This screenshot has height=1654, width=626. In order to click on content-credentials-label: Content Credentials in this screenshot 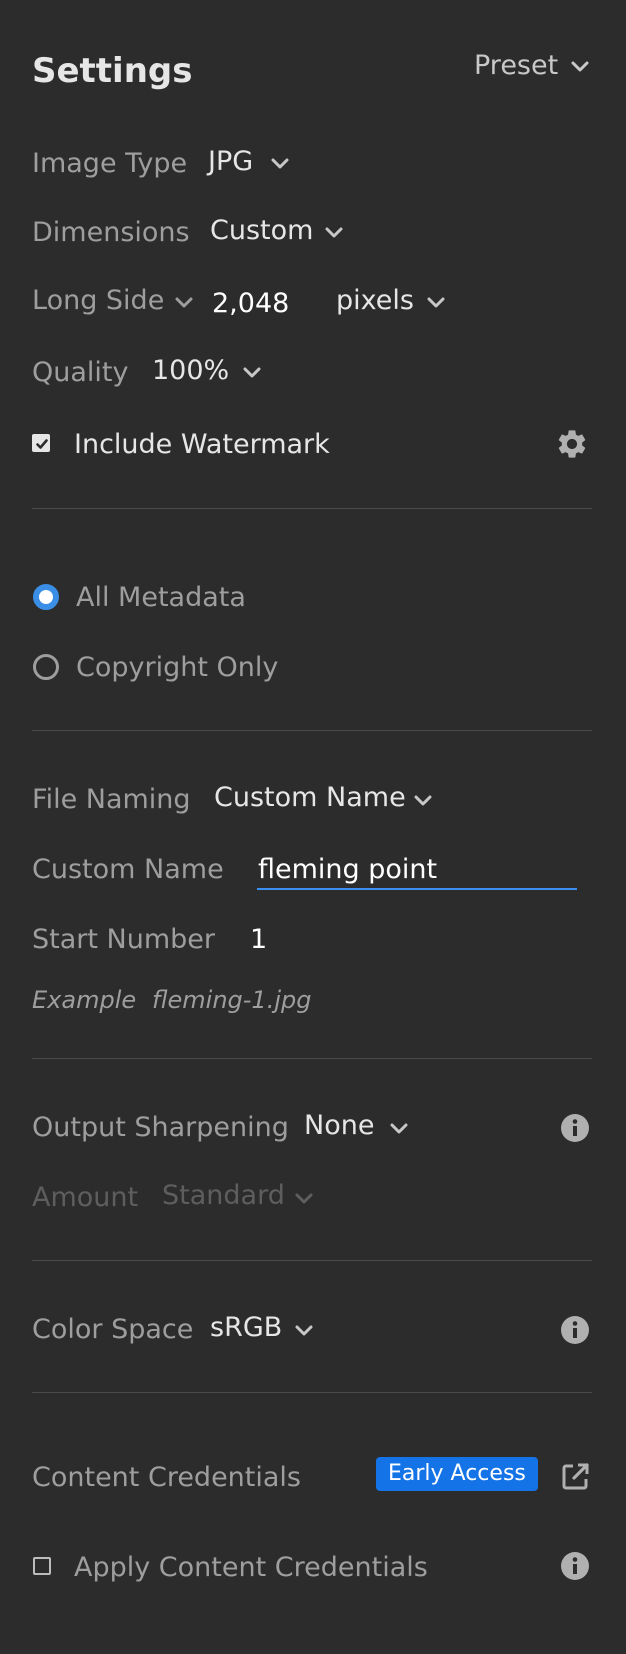, I will do `click(166, 1477)`.